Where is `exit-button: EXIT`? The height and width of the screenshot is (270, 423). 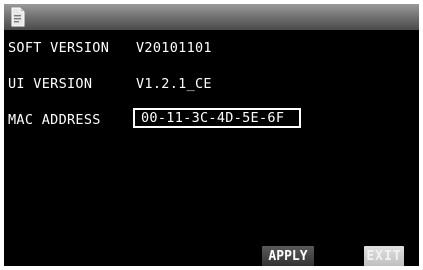 exit-button: EXIT is located at coordinates (384, 256).